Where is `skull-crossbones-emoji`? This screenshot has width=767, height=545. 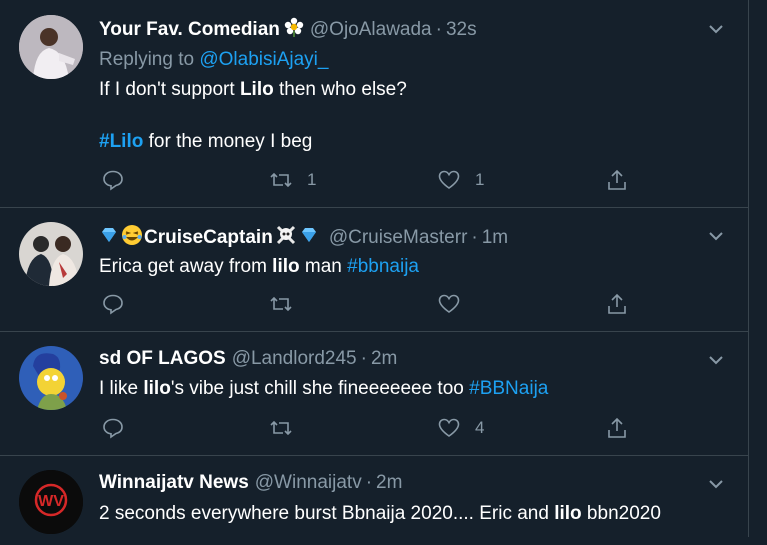
skull-crossbones-emoji is located at coordinates (286, 238).